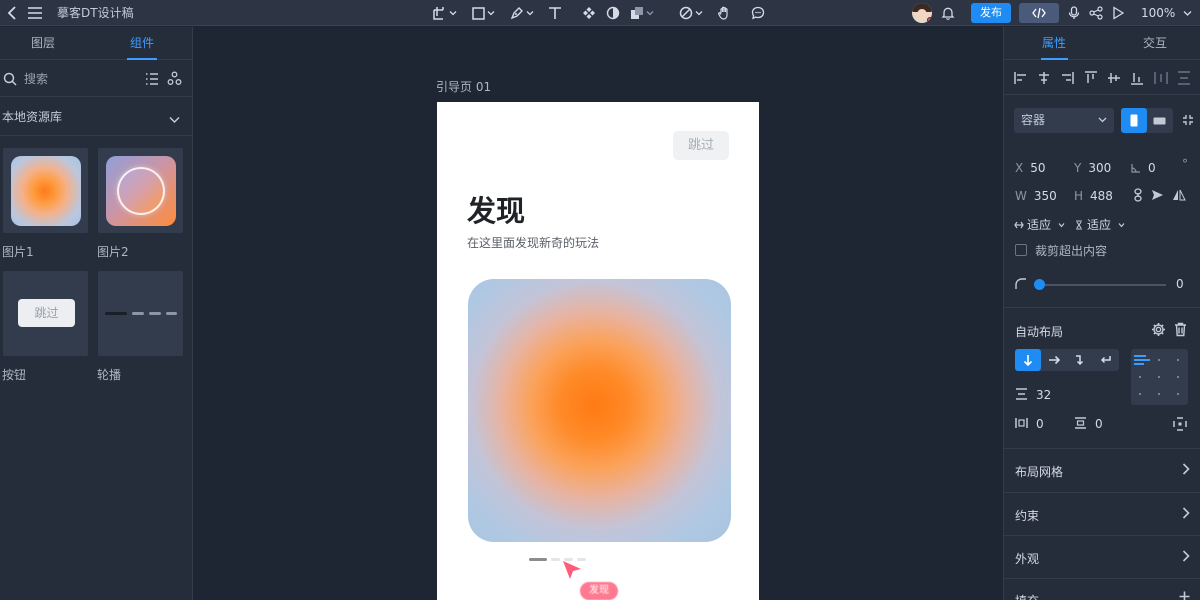  Describe the element at coordinates (555, 559) in the screenshot. I see `carousel-indicator` at that location.